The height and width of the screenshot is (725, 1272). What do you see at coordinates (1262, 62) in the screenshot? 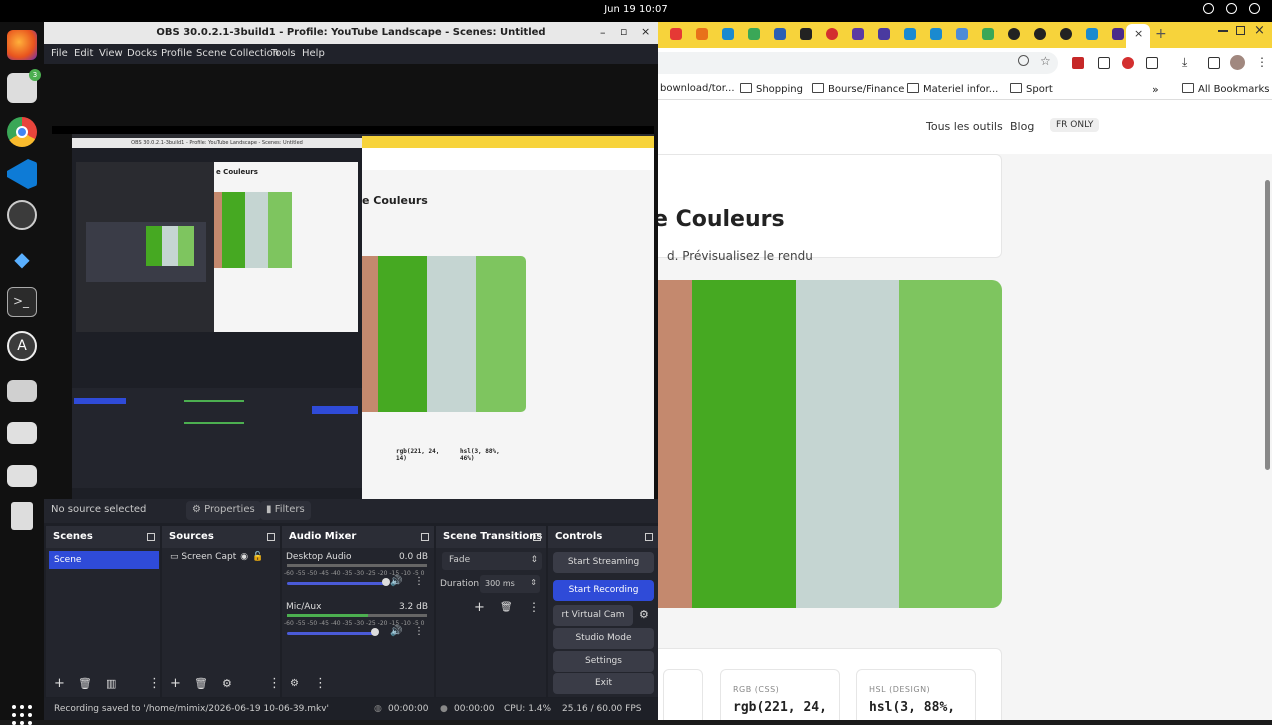
I see `chrome-menu-icon: ⋮` at bounding box center [1262, 62].